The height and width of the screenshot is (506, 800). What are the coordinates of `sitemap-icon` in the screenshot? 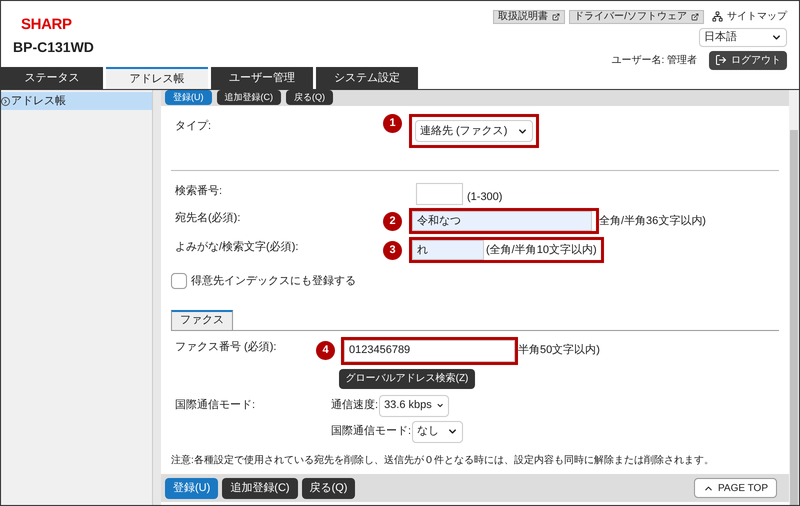 It's located at (717, 16).